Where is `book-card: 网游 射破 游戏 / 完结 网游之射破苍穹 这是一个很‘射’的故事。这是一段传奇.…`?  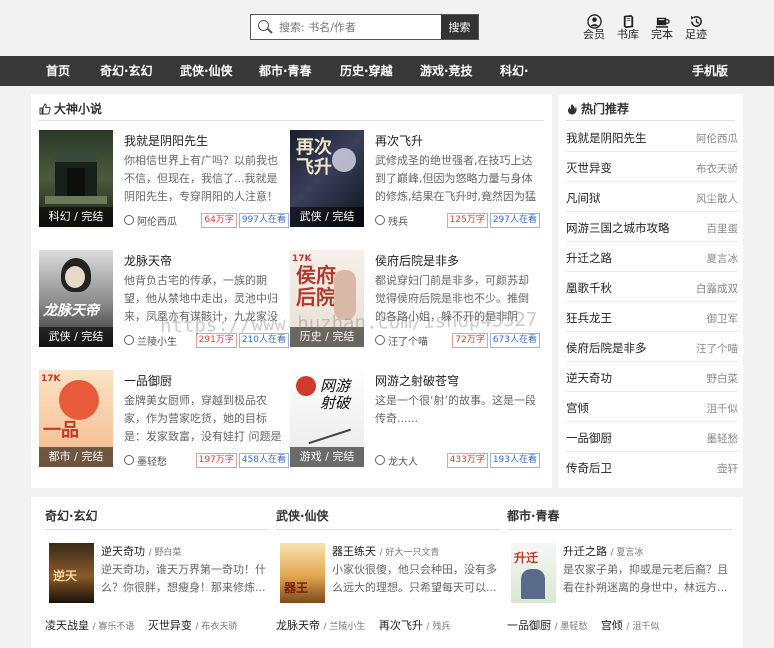 book-card: 网游 射破 游戏 / 完结 网游之射破苍穹 这是一个很‘射’的故事。这是一段传奇.… is located at coordinates (415, 426).